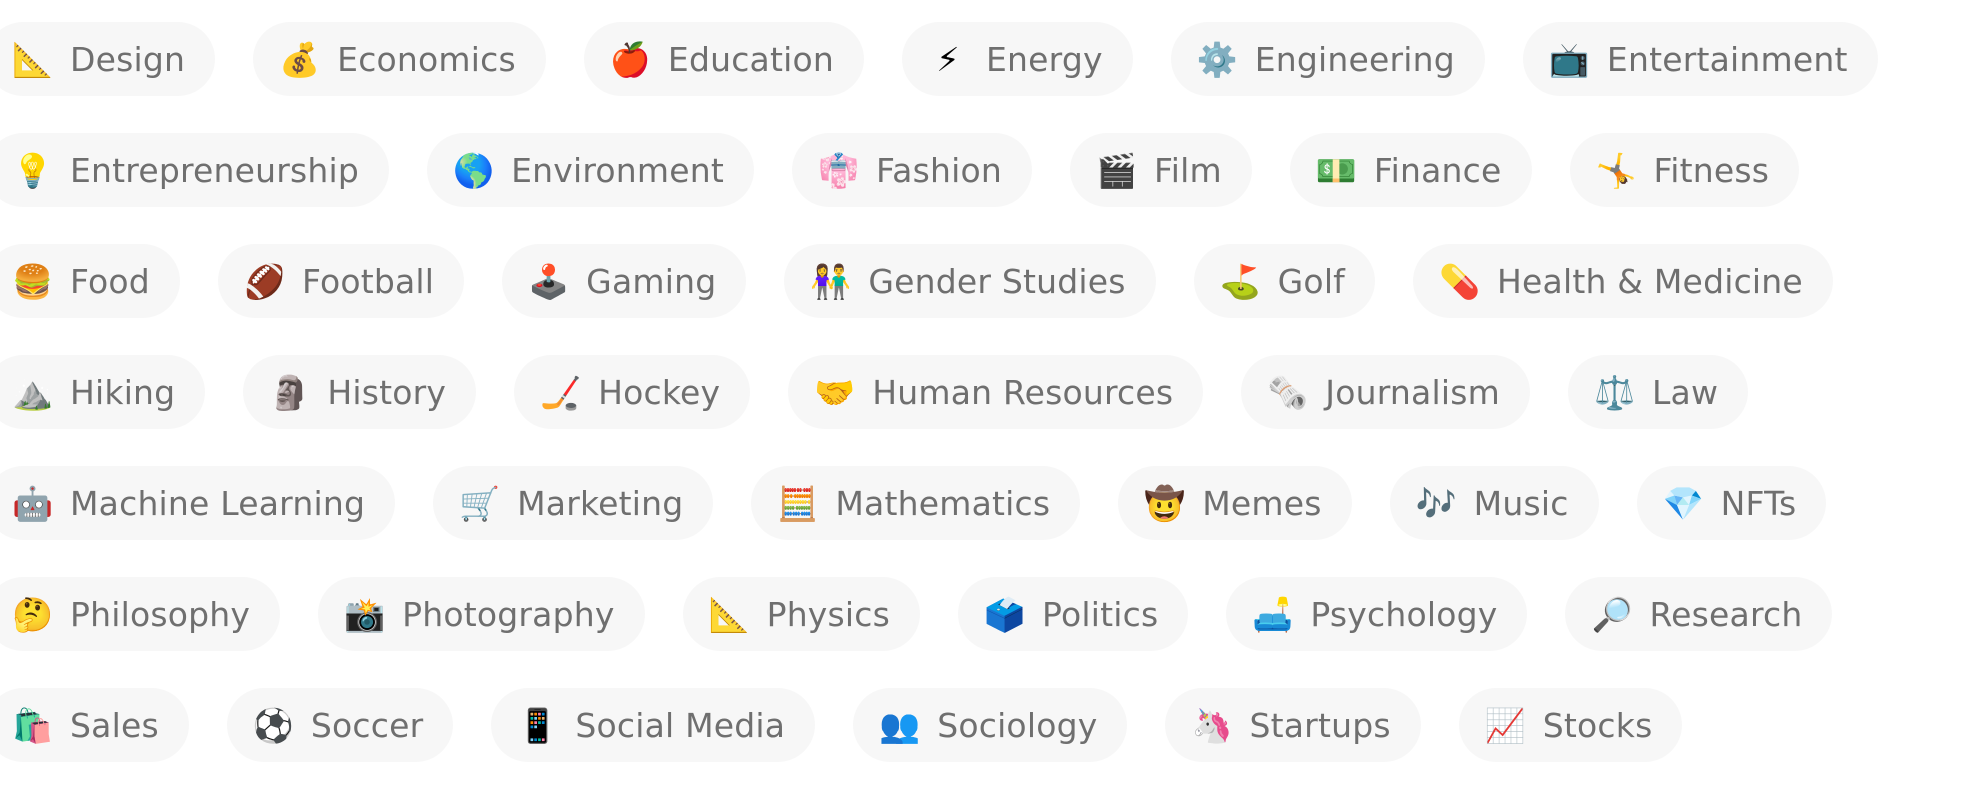 This screenshot has height=799, width=1968. What do you see at coordinates (368, 281) in the screenshot?
I see `topic-chip-label: Football` at bounding box center [368, 281].